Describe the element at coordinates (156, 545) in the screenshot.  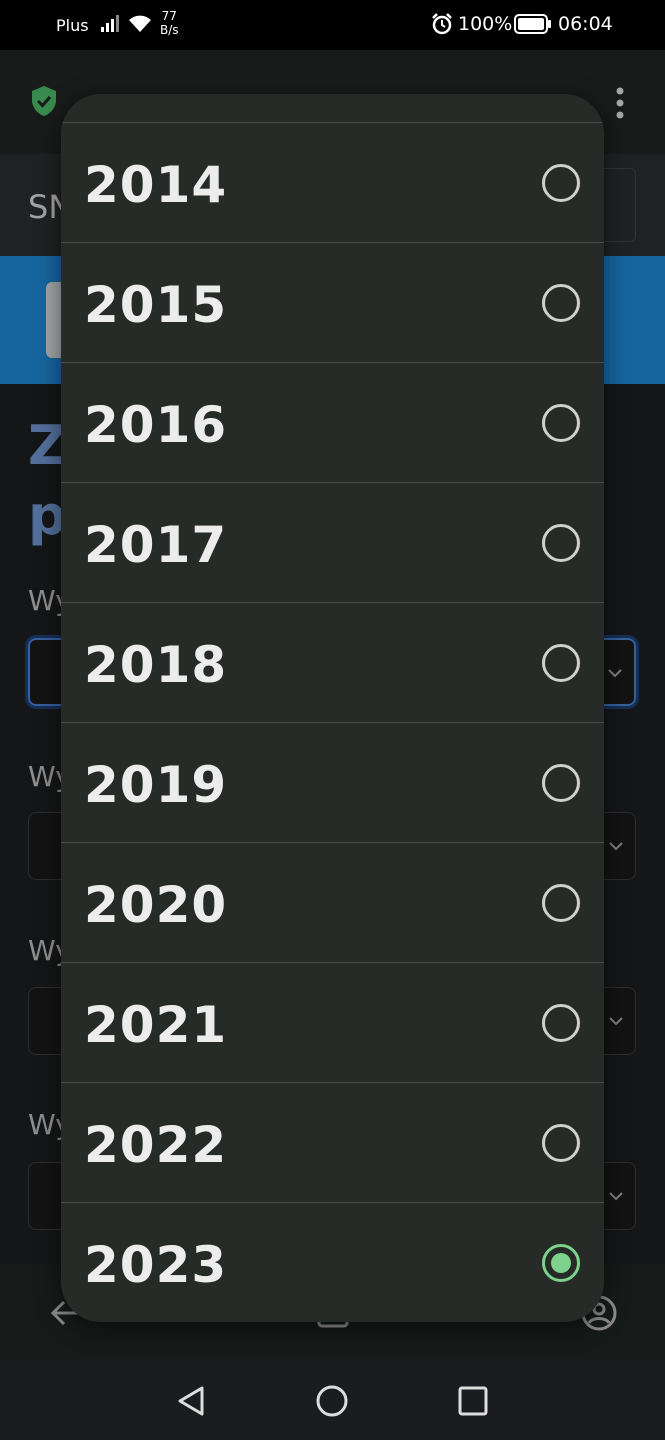
I see `year-option-label: 2017` at that location.